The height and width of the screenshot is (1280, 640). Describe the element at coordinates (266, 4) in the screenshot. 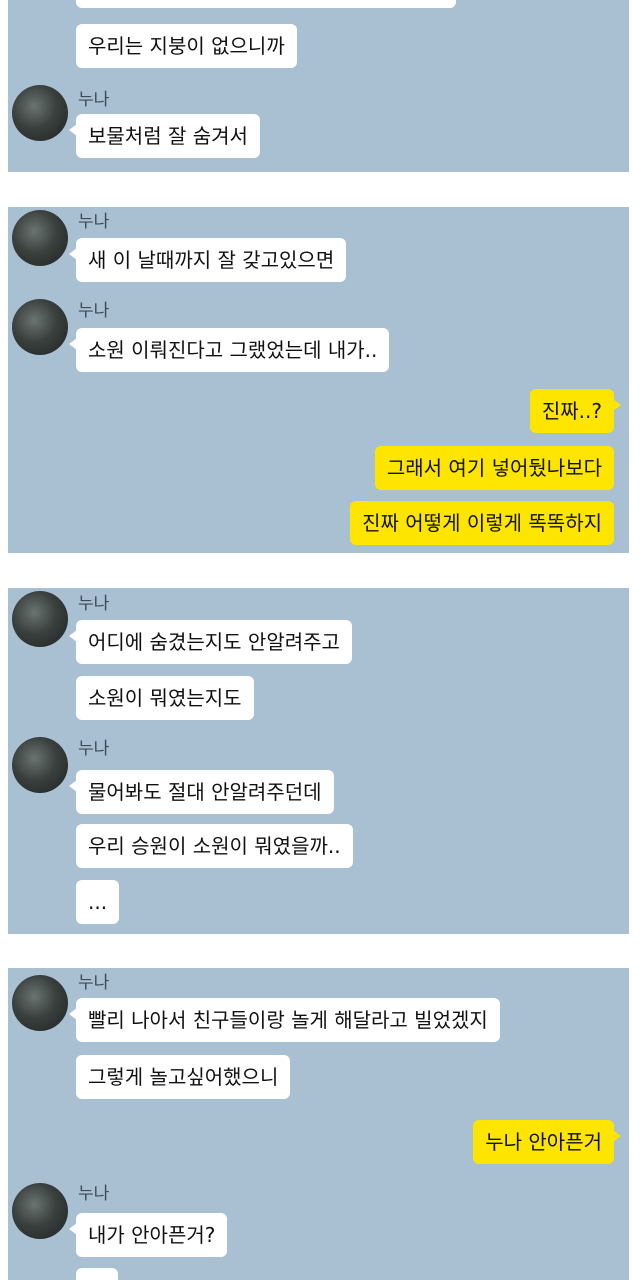

I see `message-bubble` at that location.